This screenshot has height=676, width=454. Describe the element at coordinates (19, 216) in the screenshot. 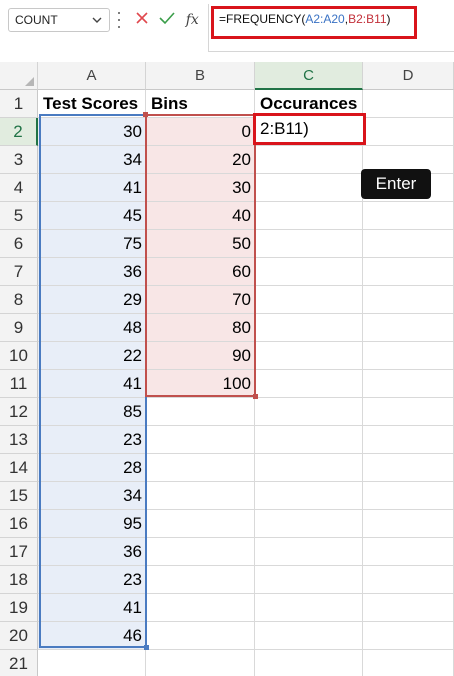

I see `row-header: 5` at that location.